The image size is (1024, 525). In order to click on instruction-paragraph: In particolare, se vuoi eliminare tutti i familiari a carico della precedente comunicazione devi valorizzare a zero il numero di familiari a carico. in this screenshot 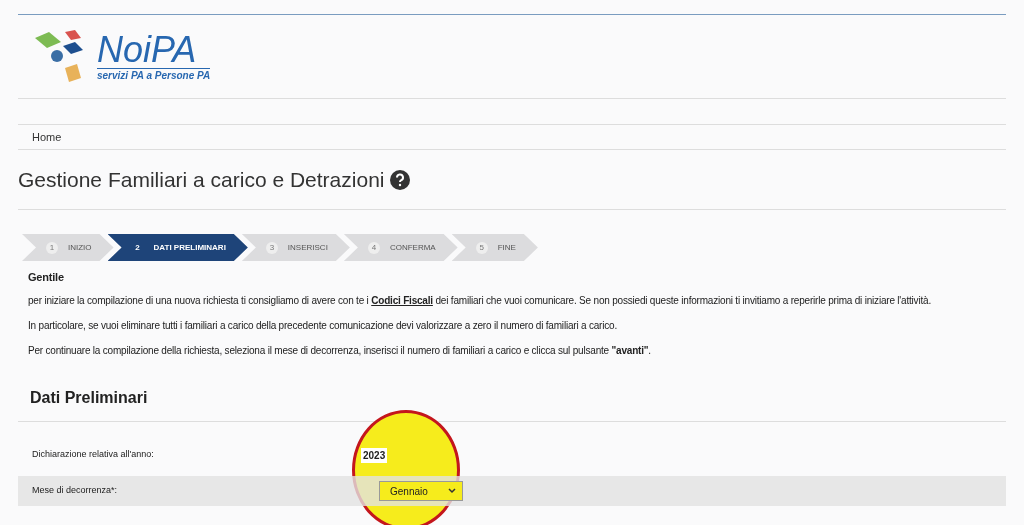, I will do `click(323, 326)`.